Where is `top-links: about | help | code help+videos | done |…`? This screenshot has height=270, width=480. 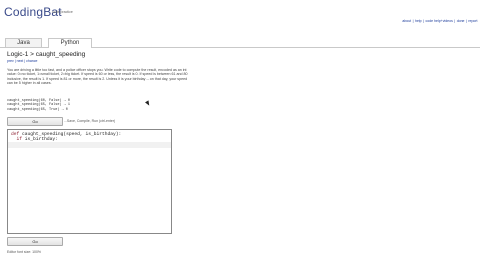 top-links: about | help | code help+videos | done |… is located at coordinates (440, 21).